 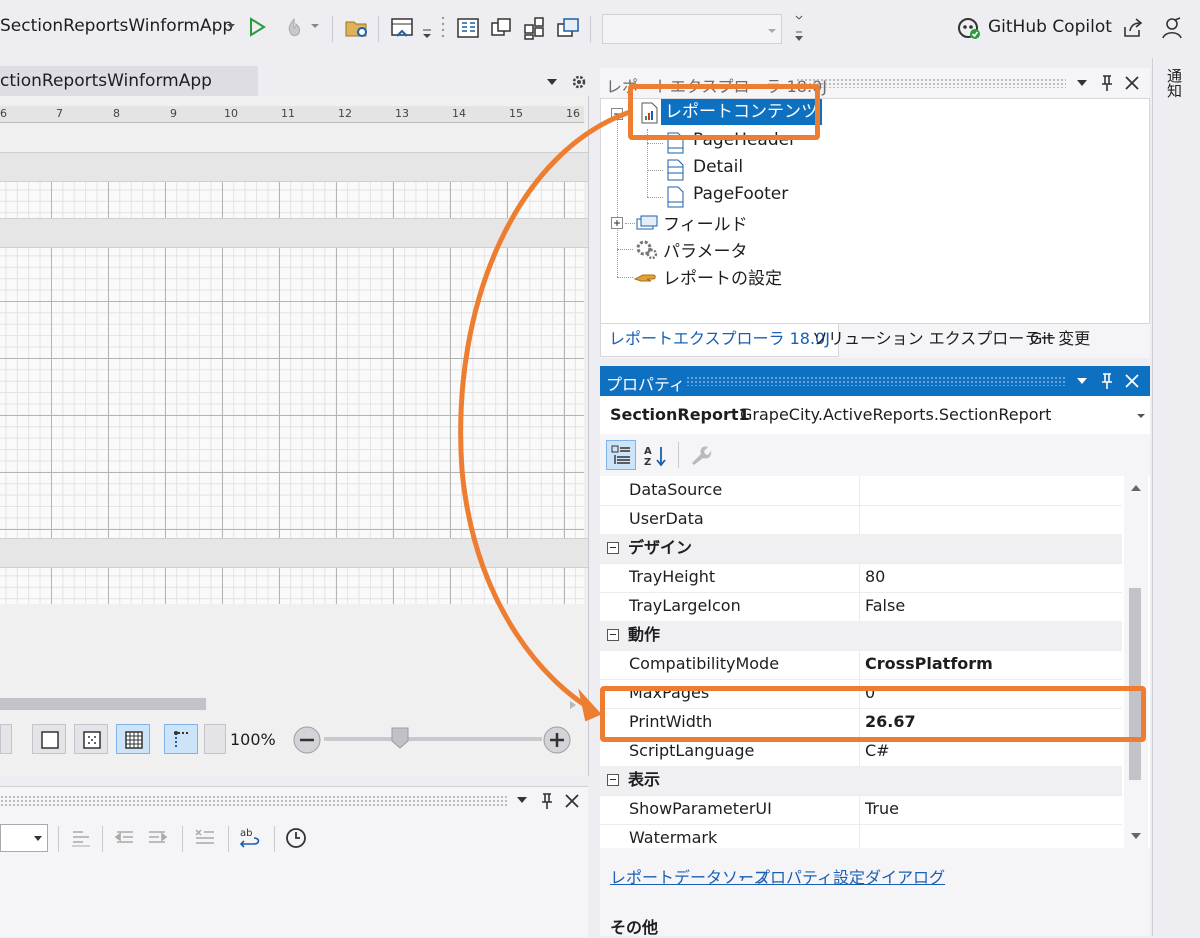 I want to click on expand-node-icon, so click(x=617, y=223).